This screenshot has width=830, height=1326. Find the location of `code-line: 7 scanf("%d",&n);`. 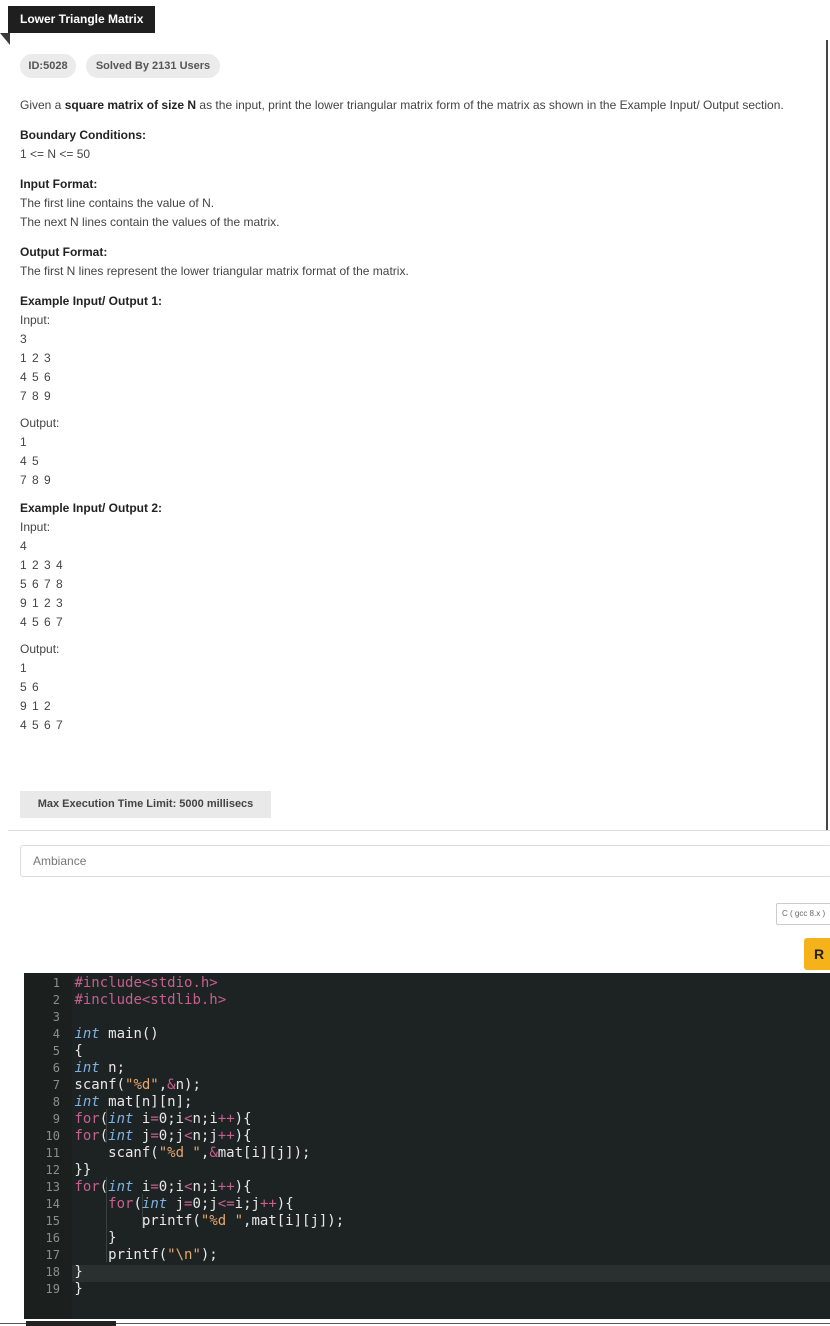

code-line: 7 scanf("%d",&n); is located at coordinates (112, 1085).